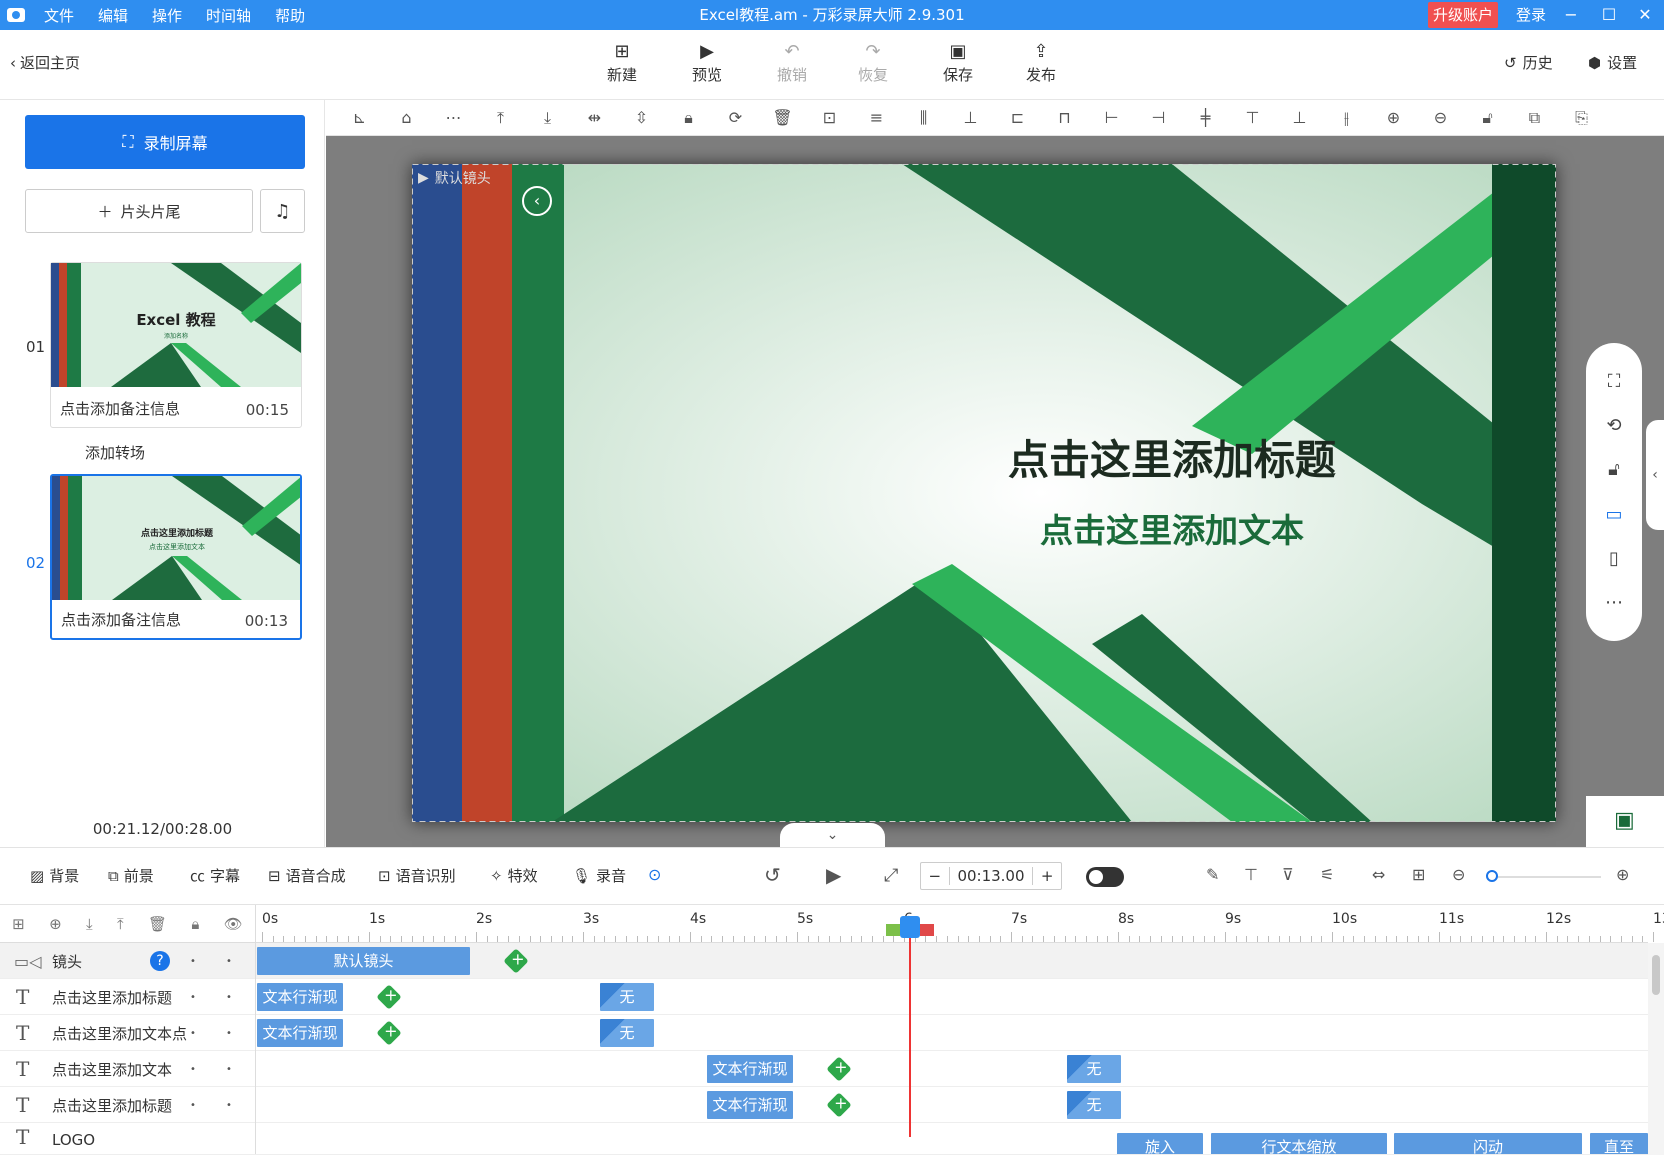  Describe the element at coordinates (641, 117) in the screenshot. I see `flip-vertical-icon: ⇳` at that location.